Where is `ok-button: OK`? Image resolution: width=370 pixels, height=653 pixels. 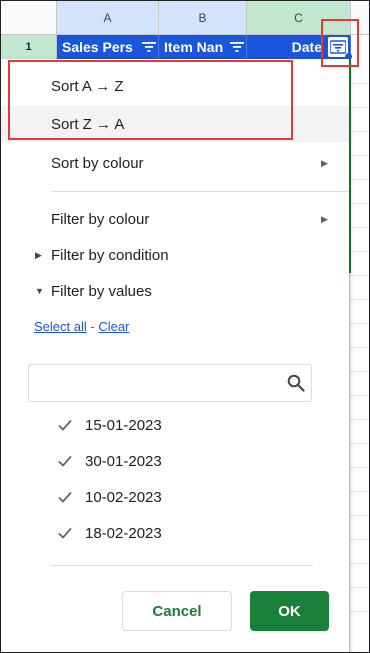 ok-button: OK is located at coordinates (289, 611).